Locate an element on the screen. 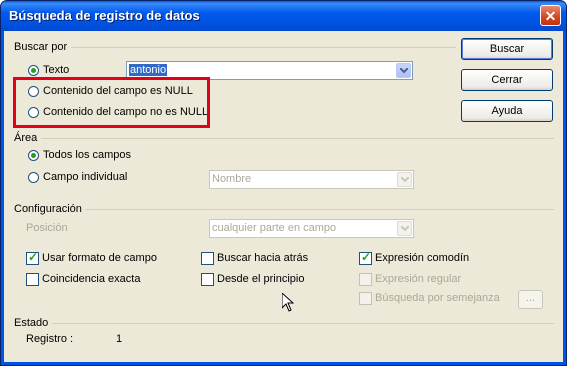  search-backwards-checkbox is located at coordinates (207, 258).